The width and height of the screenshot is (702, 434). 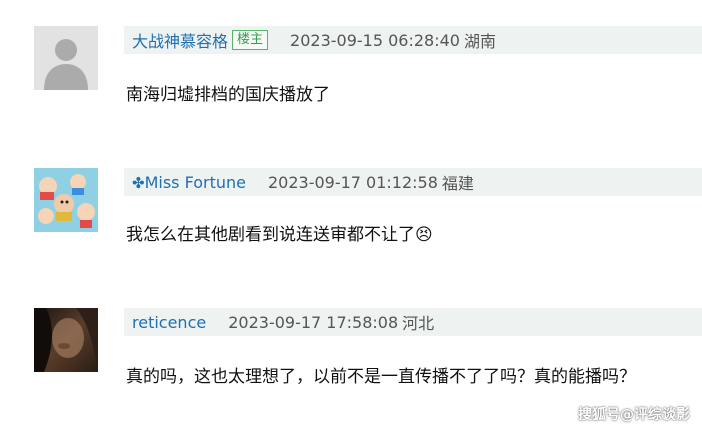 I want to click on username-link: ✤Miss Fortune, so click(x=189, y=182).